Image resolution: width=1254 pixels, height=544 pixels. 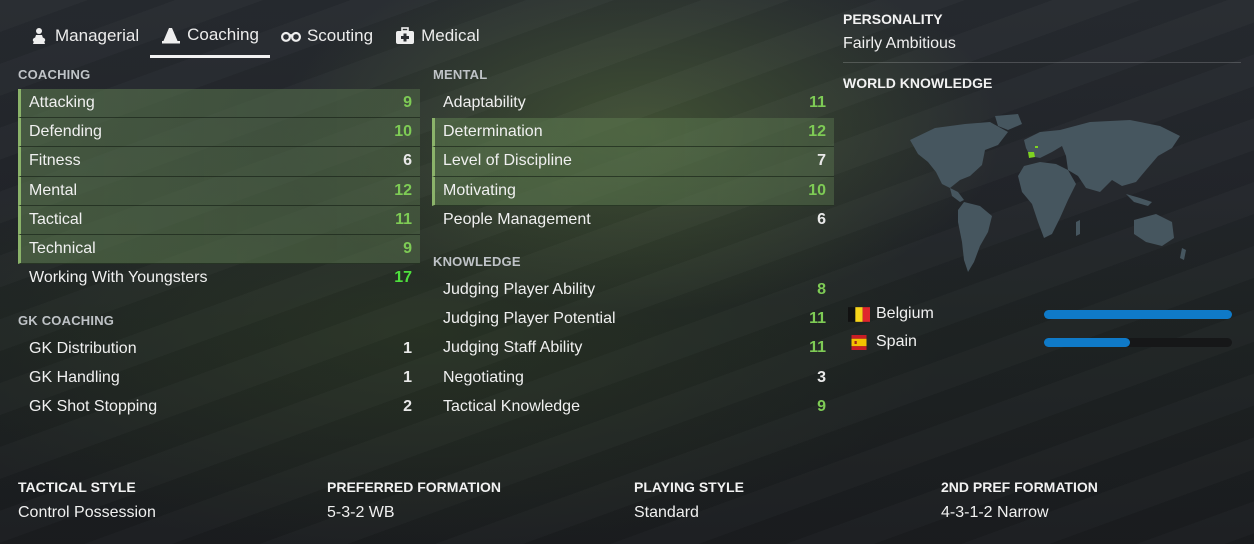 What do you see at coordinates (519, 290) in the screenshot?
I see `attribute-name: Judging Player Ability` at bounding box center [519, 290].